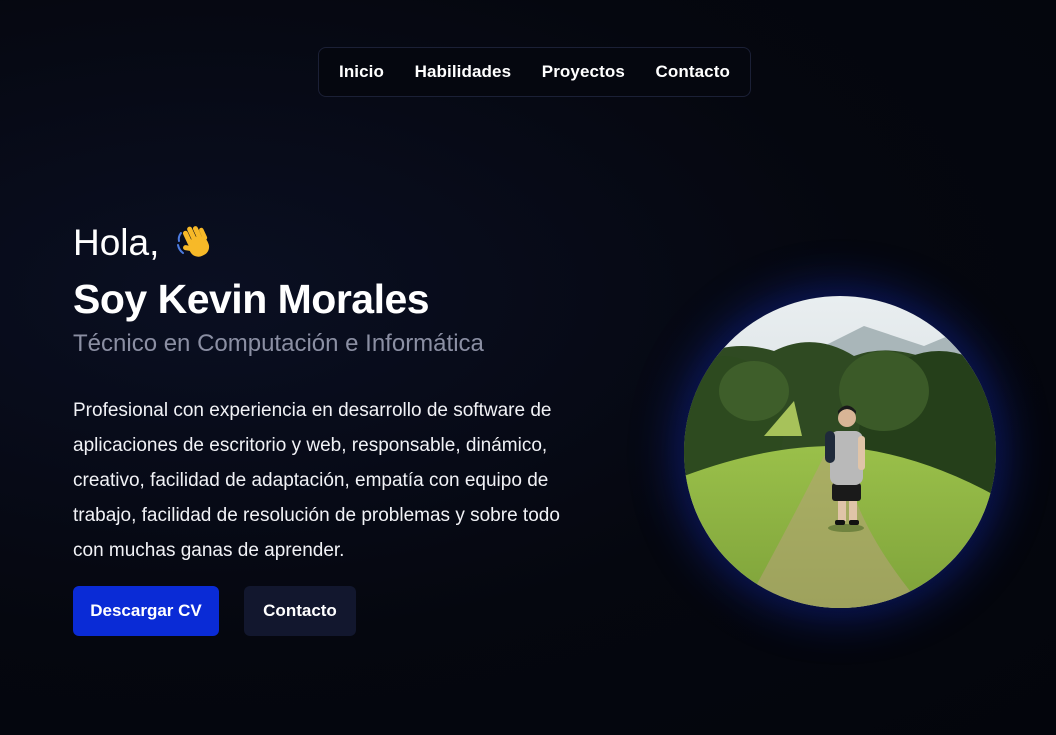  Describe the element at coordinates (251, 299) in the screenshot. I see `hero-name: Soy Kevin Morales` at that location.